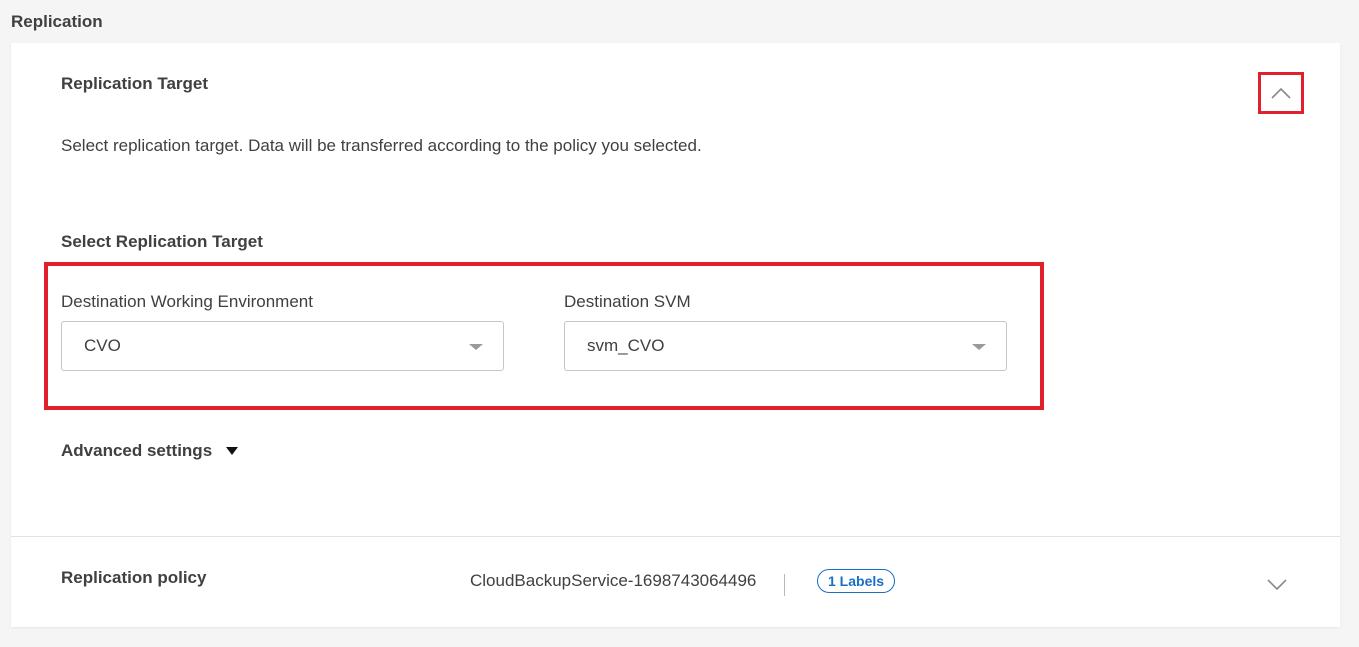  What do you see at coordinates (627, 301) in the screenshot?
I see `destination-svm-label: Destination SVM` at bounding box center [627, 301].